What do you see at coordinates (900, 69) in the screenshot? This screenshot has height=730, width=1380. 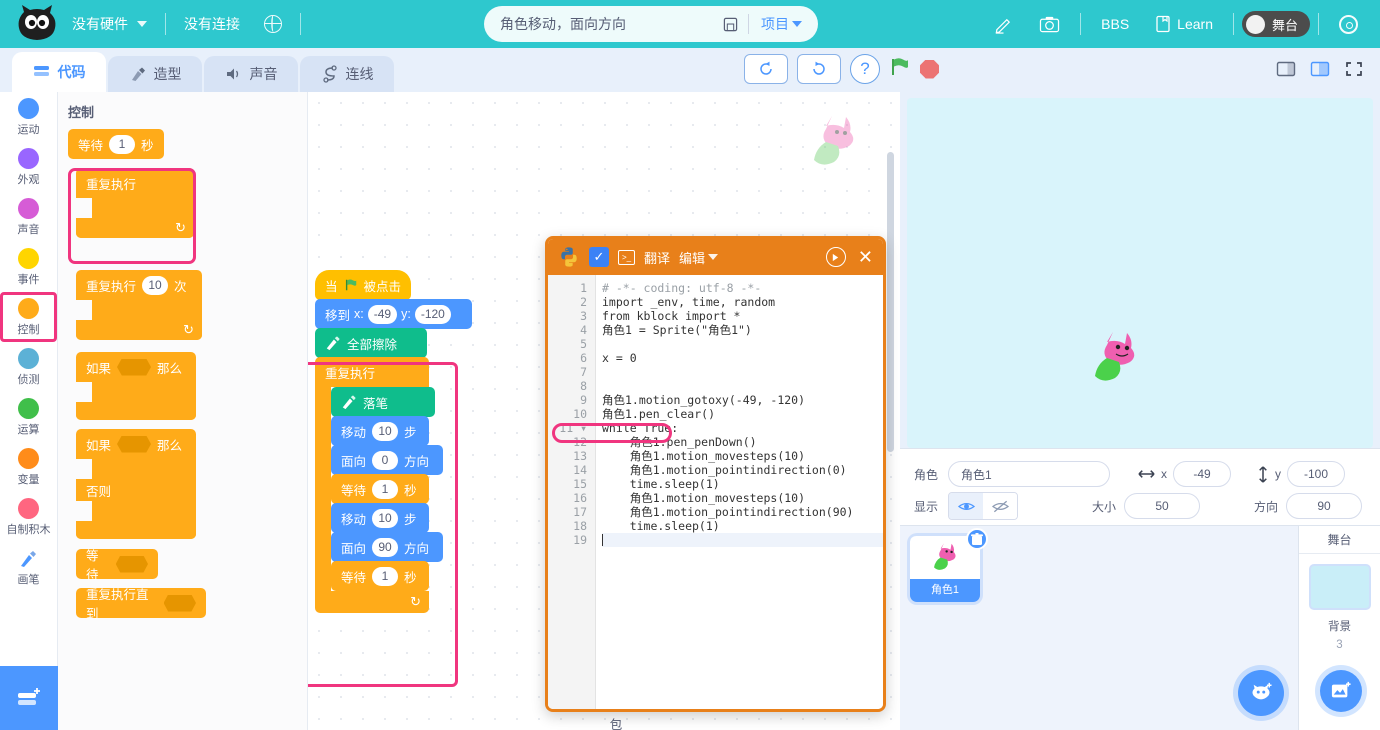 I see `green-flag-button` at bounding box center [900, 69].